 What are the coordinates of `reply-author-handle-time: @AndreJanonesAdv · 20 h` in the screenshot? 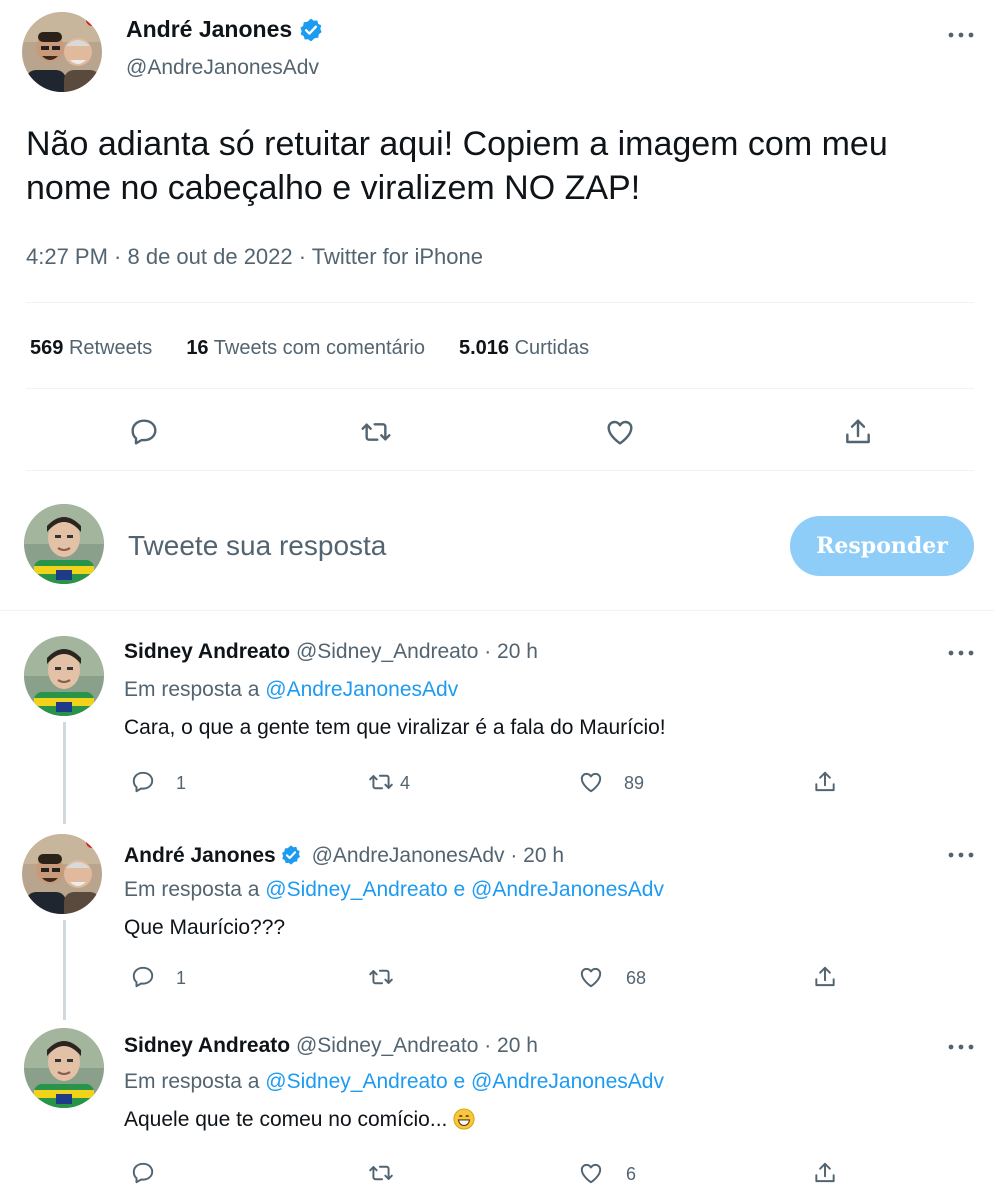 It's located at (438, 855).